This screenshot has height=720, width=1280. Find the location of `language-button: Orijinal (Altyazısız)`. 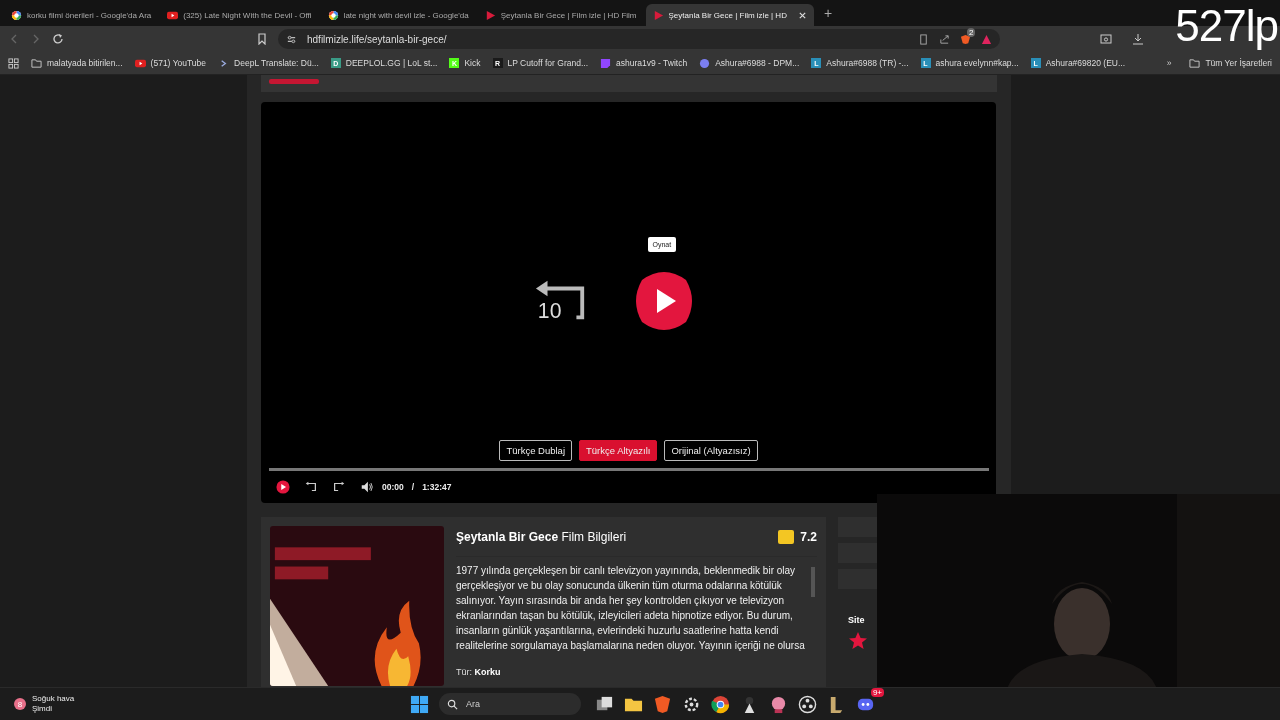

language-button: Orijinal (Altyazısız) is located at coordinates (711, 450).